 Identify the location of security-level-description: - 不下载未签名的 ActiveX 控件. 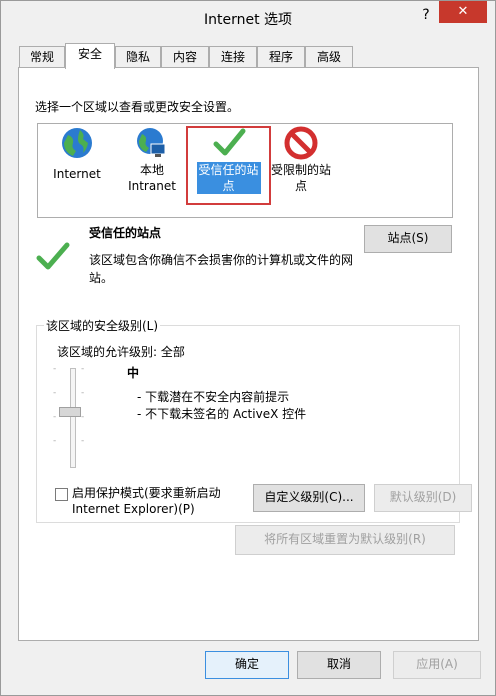
(222, 414).